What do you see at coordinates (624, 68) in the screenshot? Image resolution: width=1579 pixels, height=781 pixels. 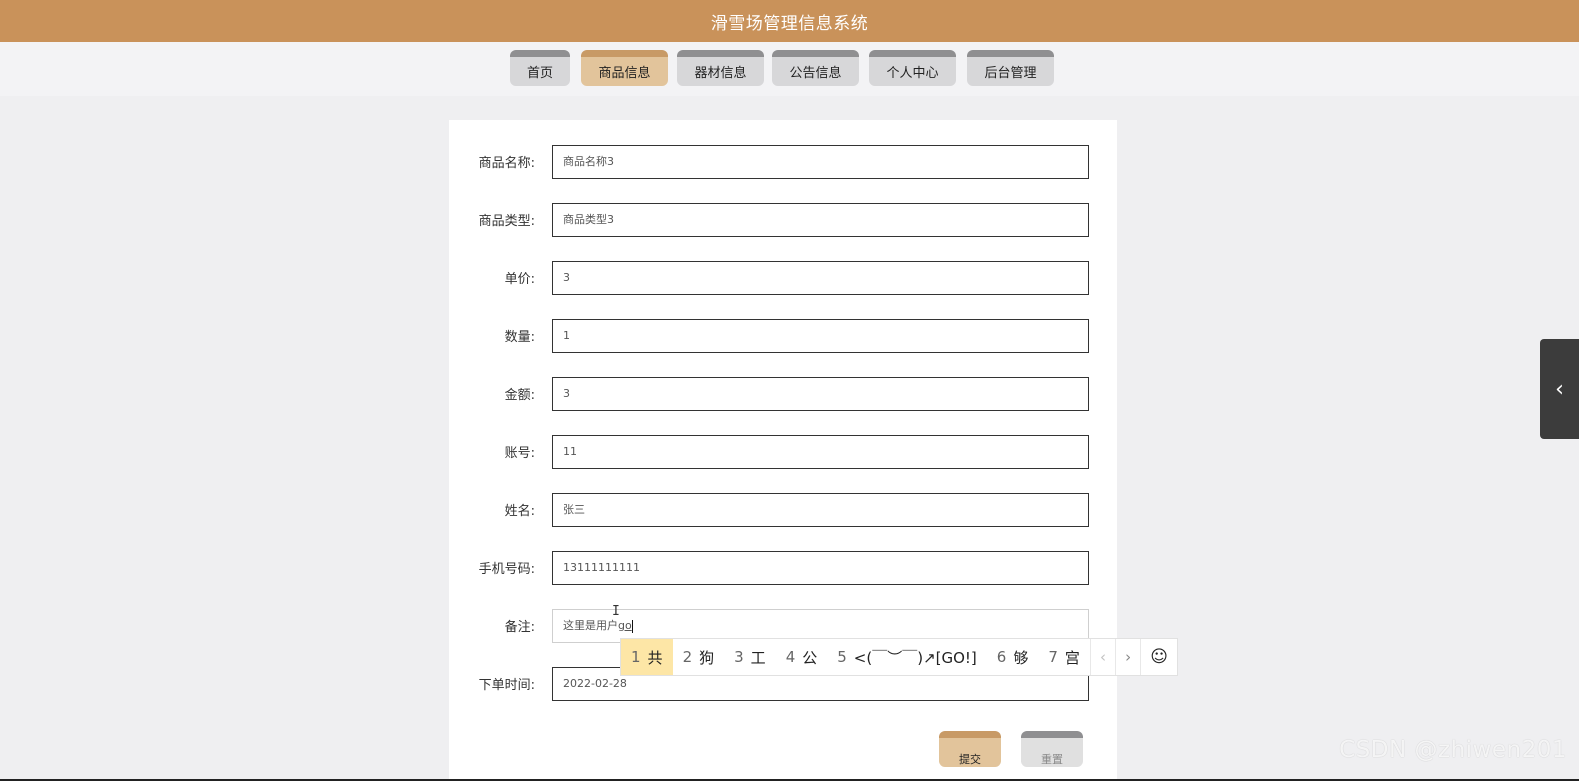 I see `nav-item-products: 商品信息` at bounding box center [624, 68].